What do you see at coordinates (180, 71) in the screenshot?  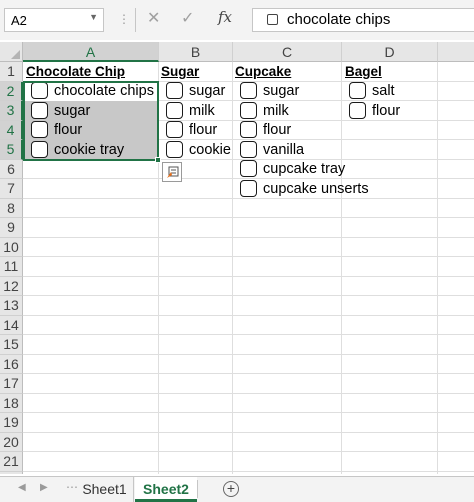 I see `heading-sugar: Sugar` at bounding box center [180, 71].